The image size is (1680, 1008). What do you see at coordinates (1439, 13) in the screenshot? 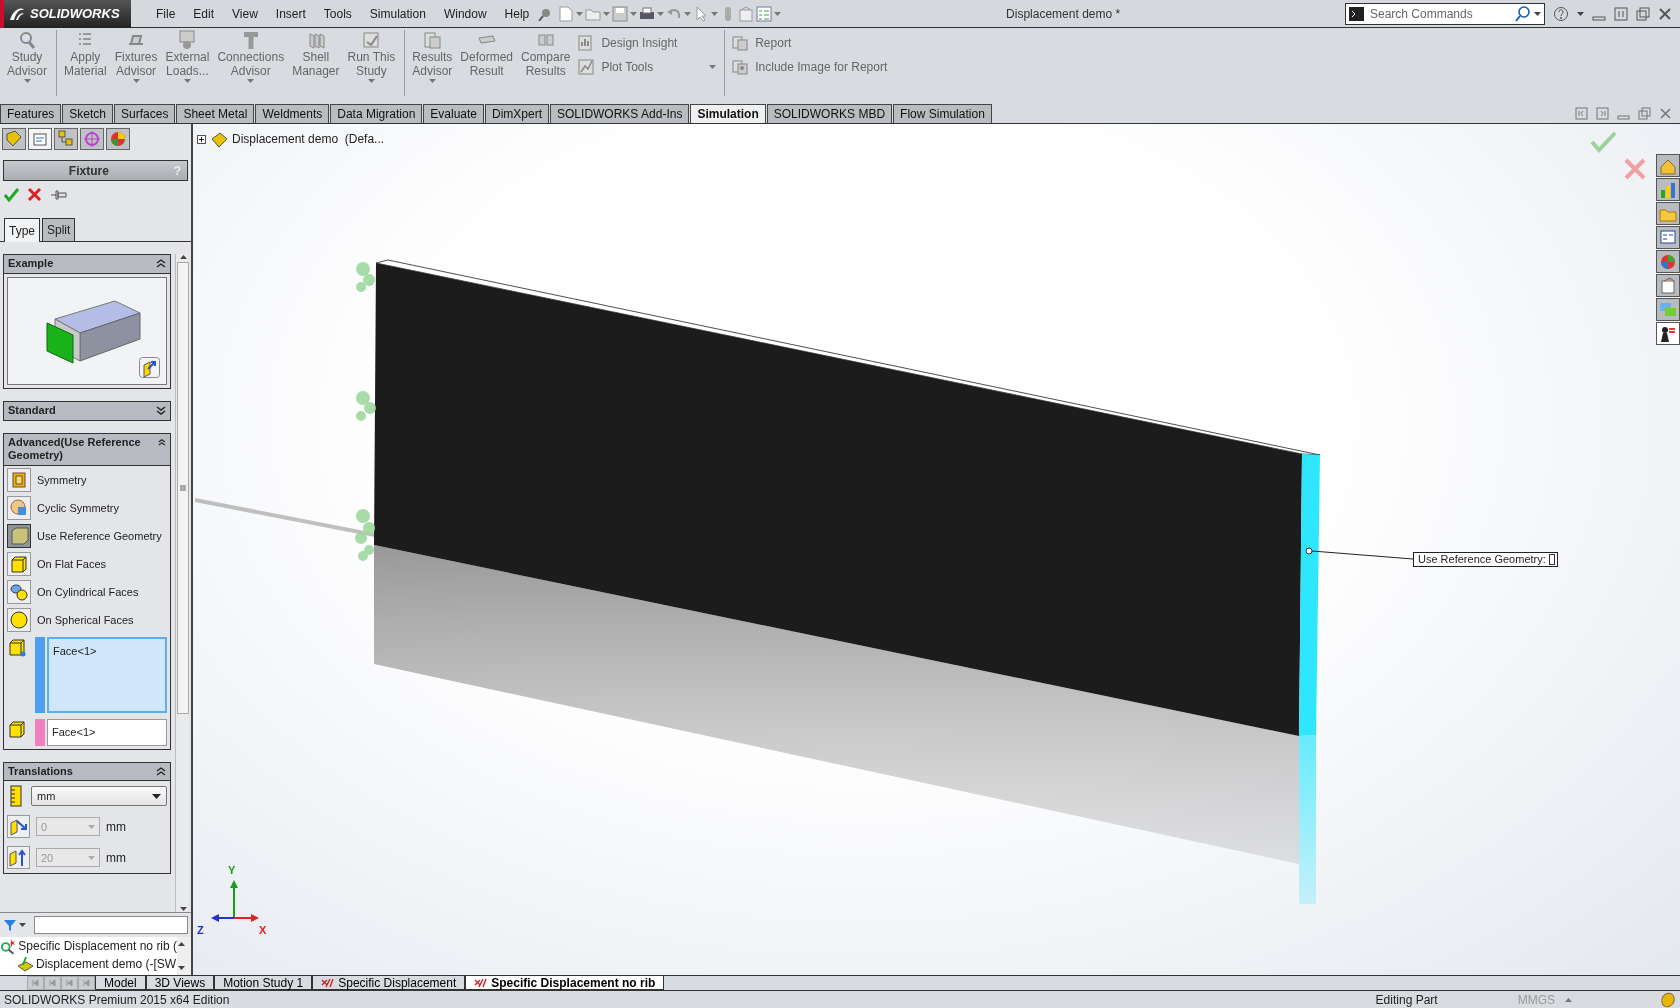
I see `search-field: Search Commands` at bounding box center [1439, 13].